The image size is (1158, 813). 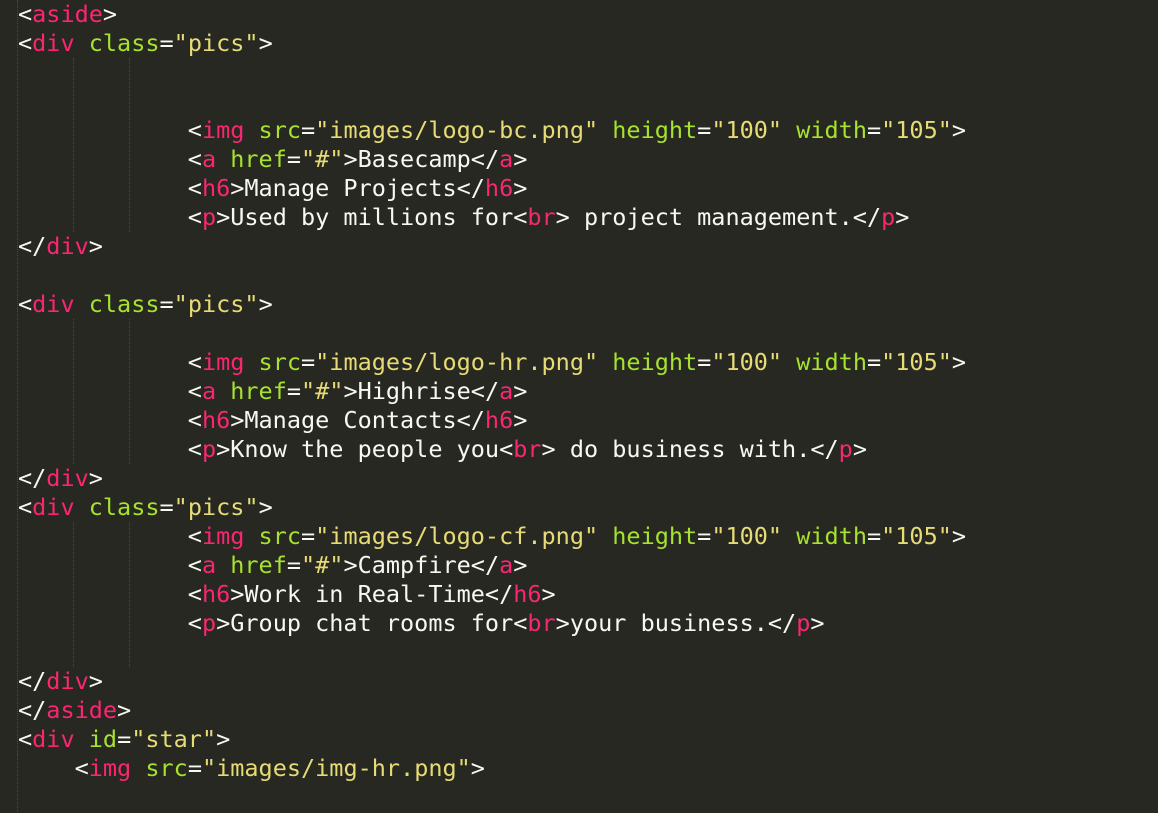 What do you see at coordinates (747, 536) in the screenshot?
I see `code-token: "100"` at bounding box center [747, 536].